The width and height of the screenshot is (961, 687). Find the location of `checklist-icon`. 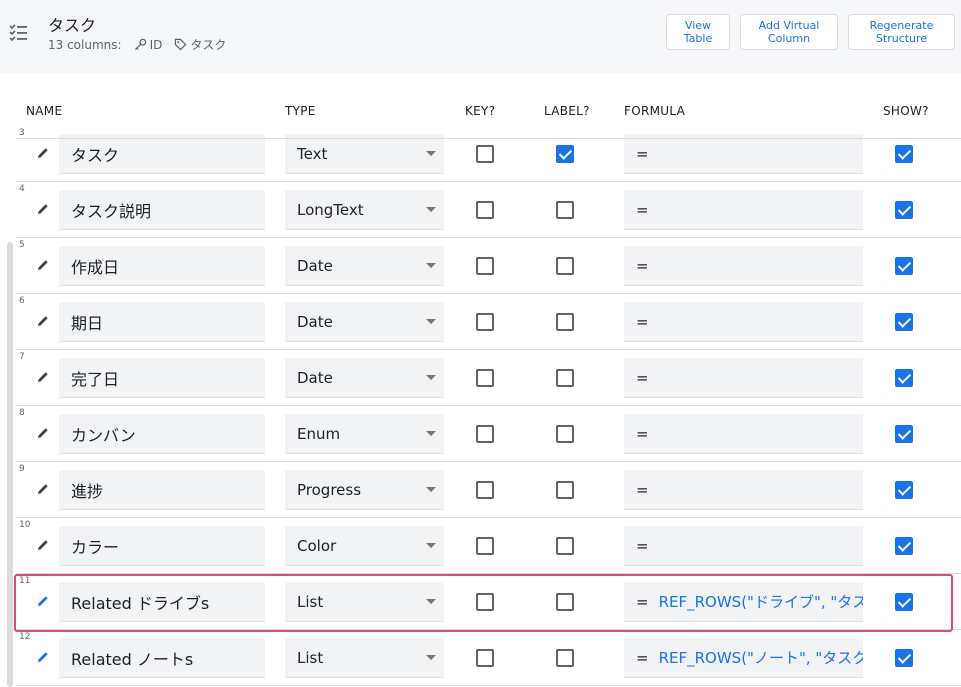

checklist-icon is located at coordinates (18, 33).